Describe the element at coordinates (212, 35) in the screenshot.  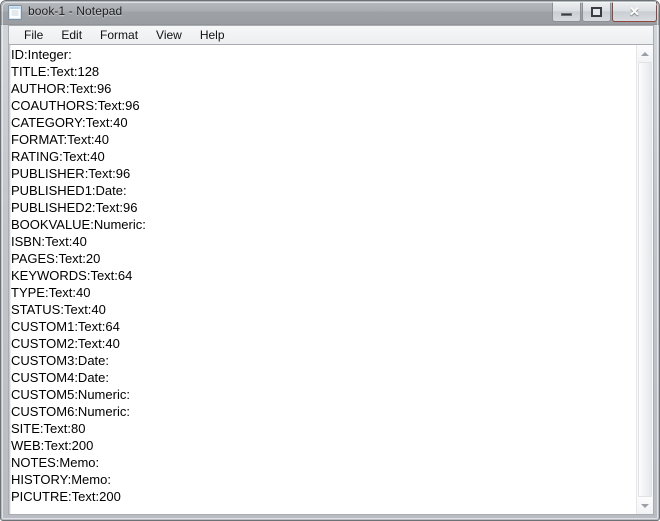
I see `menu-item-help: Help` at that location.